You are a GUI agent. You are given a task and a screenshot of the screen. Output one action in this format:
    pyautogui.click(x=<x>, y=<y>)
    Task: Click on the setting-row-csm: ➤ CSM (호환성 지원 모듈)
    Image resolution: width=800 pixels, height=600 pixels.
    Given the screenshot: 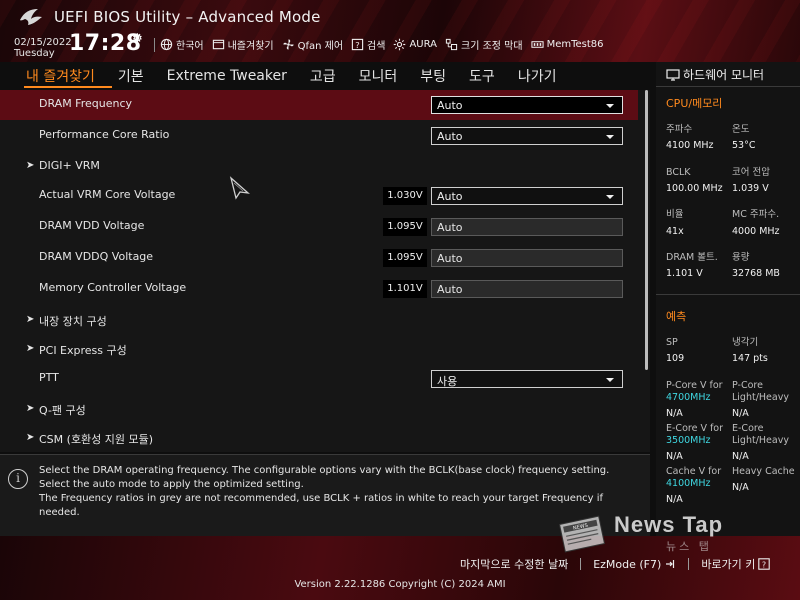 What is the action you would take?
    pyautogui.click(x=319, y=438)
    